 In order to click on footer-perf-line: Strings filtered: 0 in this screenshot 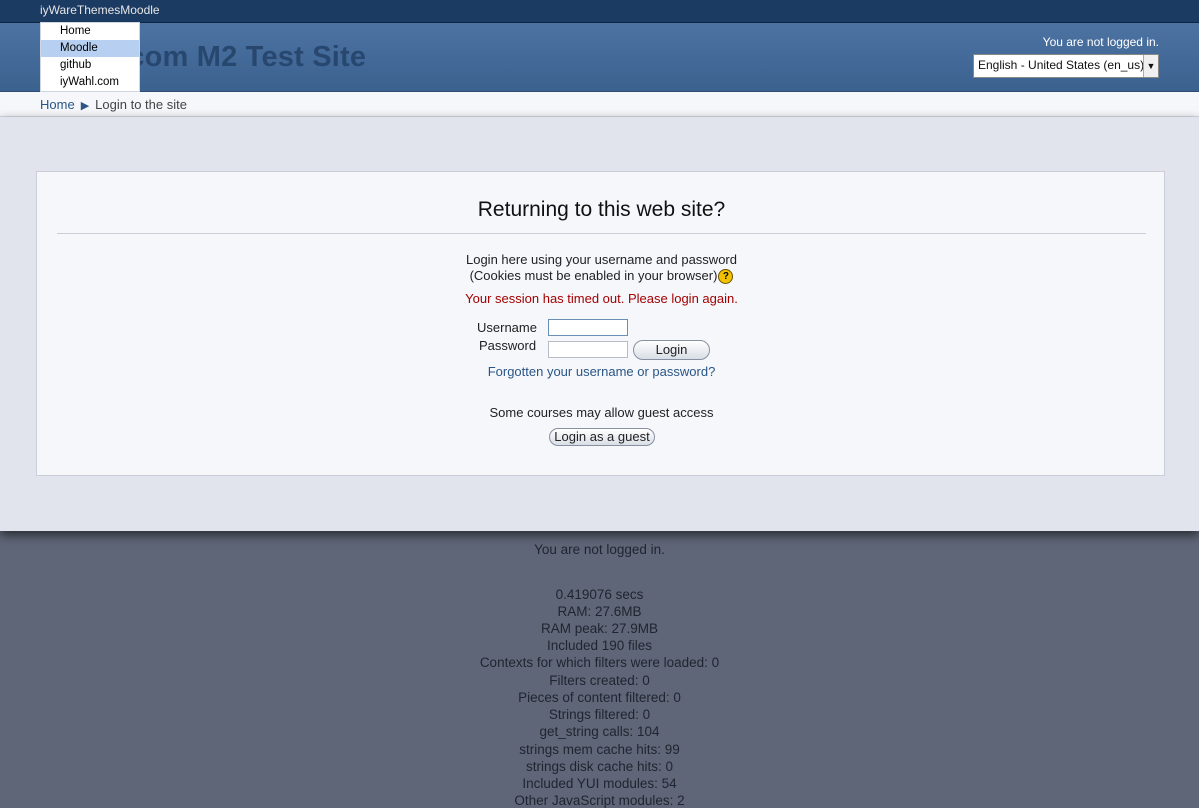, I will do `click(599, 714)`.